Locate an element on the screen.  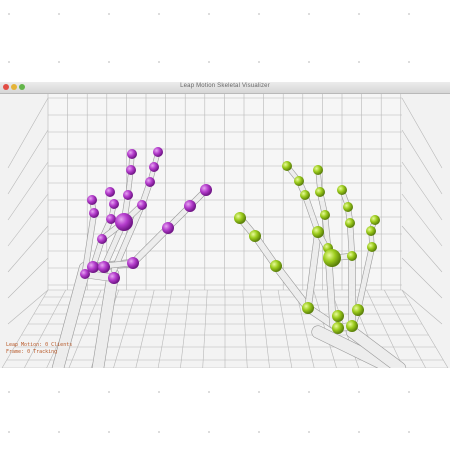
status-overlay: Leap Motion: 0 Clients Frame: 0 Tracking is located at coordinates (39, 349).